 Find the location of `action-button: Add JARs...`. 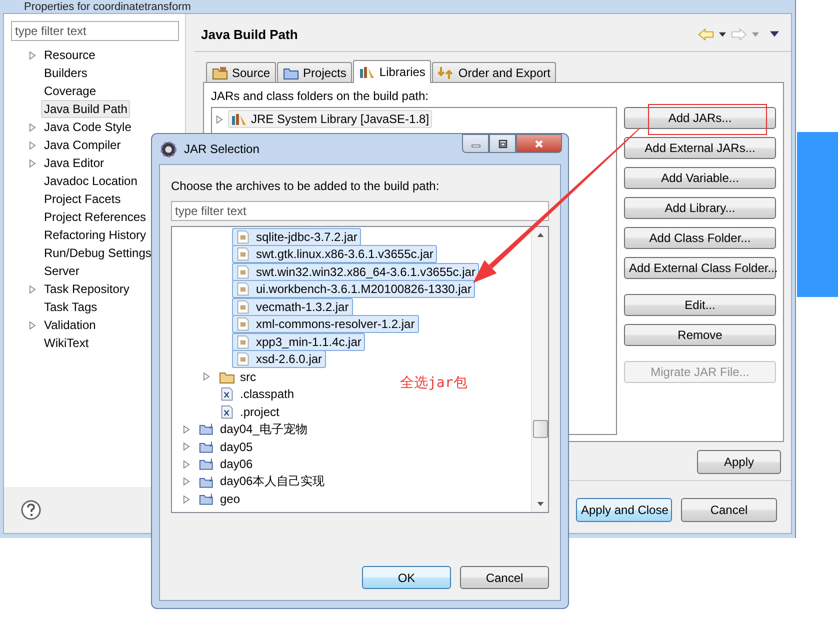

action-button: Add JARs... is located at coordinates (700, 118).